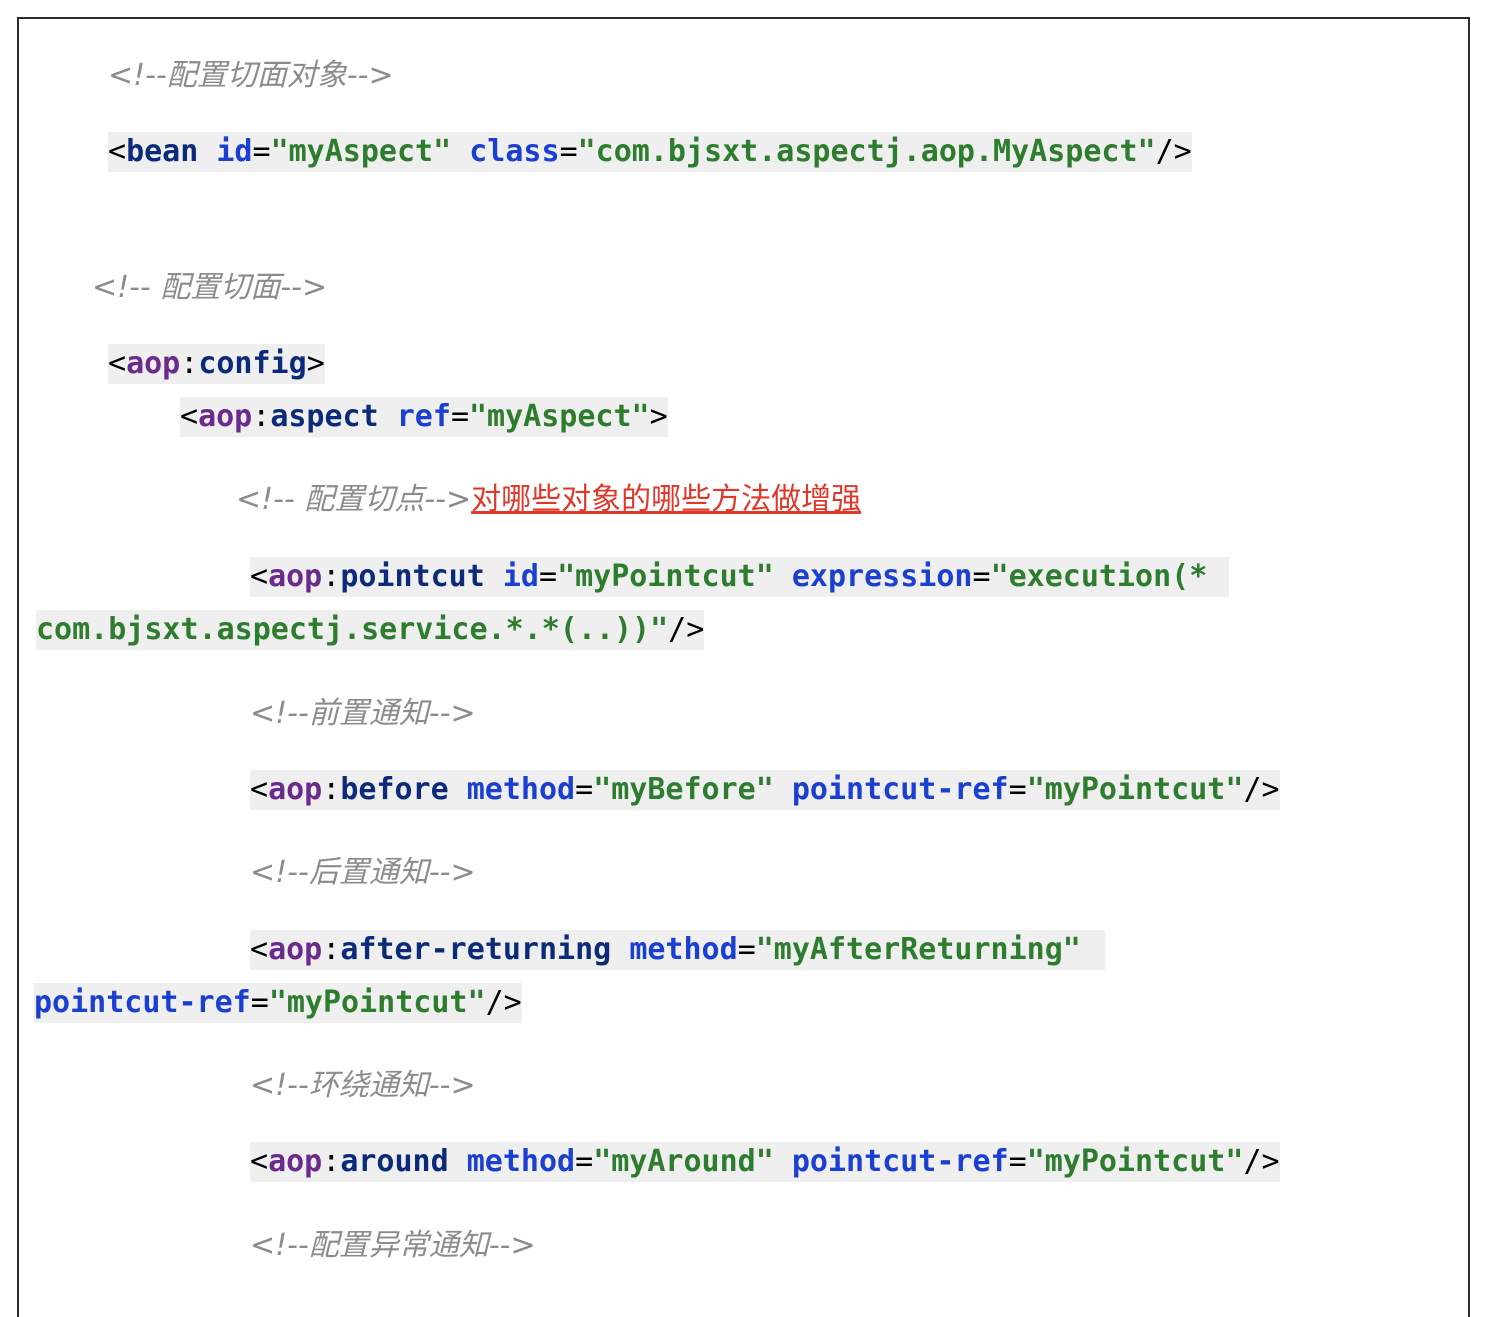 The width and height of the screenshot is (1506, 1317). Describe the element at coordinates (278, 1003) in the screenshot. I see `aop-after-returning-element-continued: pointcut-ref="myPointcut"/>` at that location.